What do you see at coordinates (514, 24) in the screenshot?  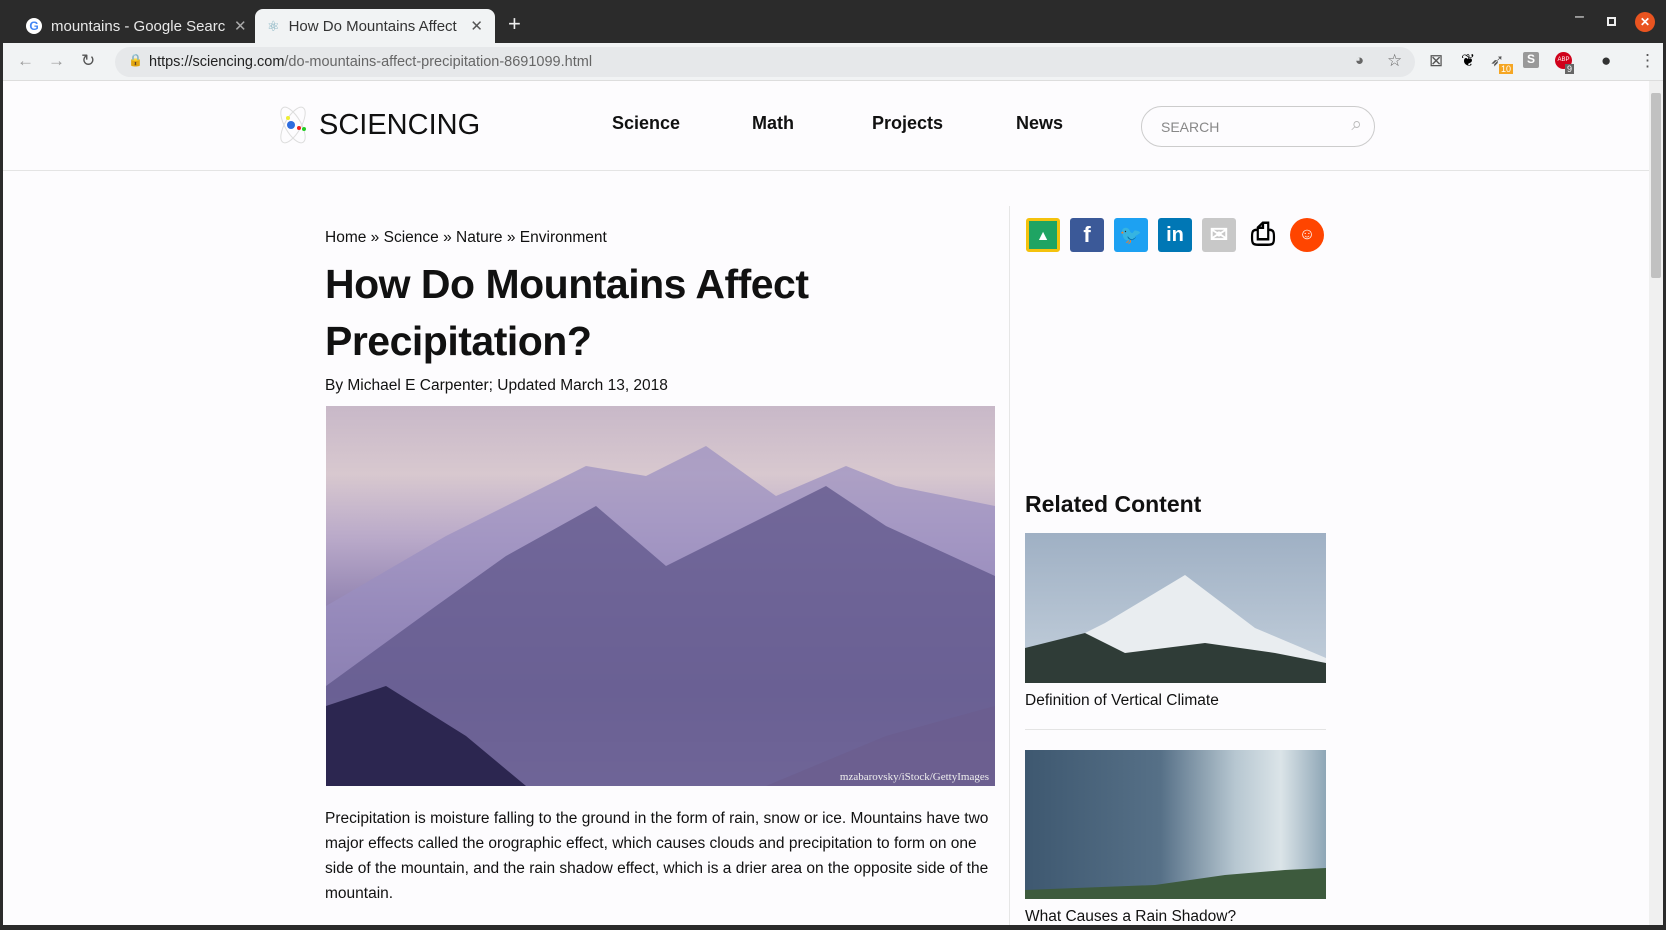 I see `new-tab-button: +` at bounding box center [514, 24].